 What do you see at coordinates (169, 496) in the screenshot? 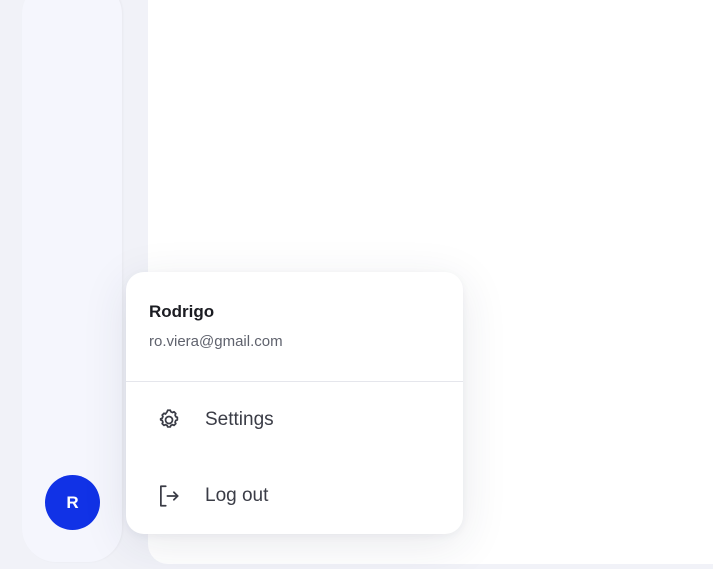
I see `logout-icon` at bounding box center [169, 496].